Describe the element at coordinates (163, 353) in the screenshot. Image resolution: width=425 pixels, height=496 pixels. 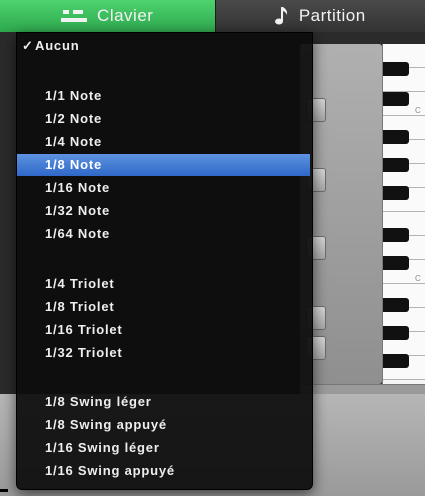
I see `menu-item-1-32-triolet: 1/32 Triolet` at that location.